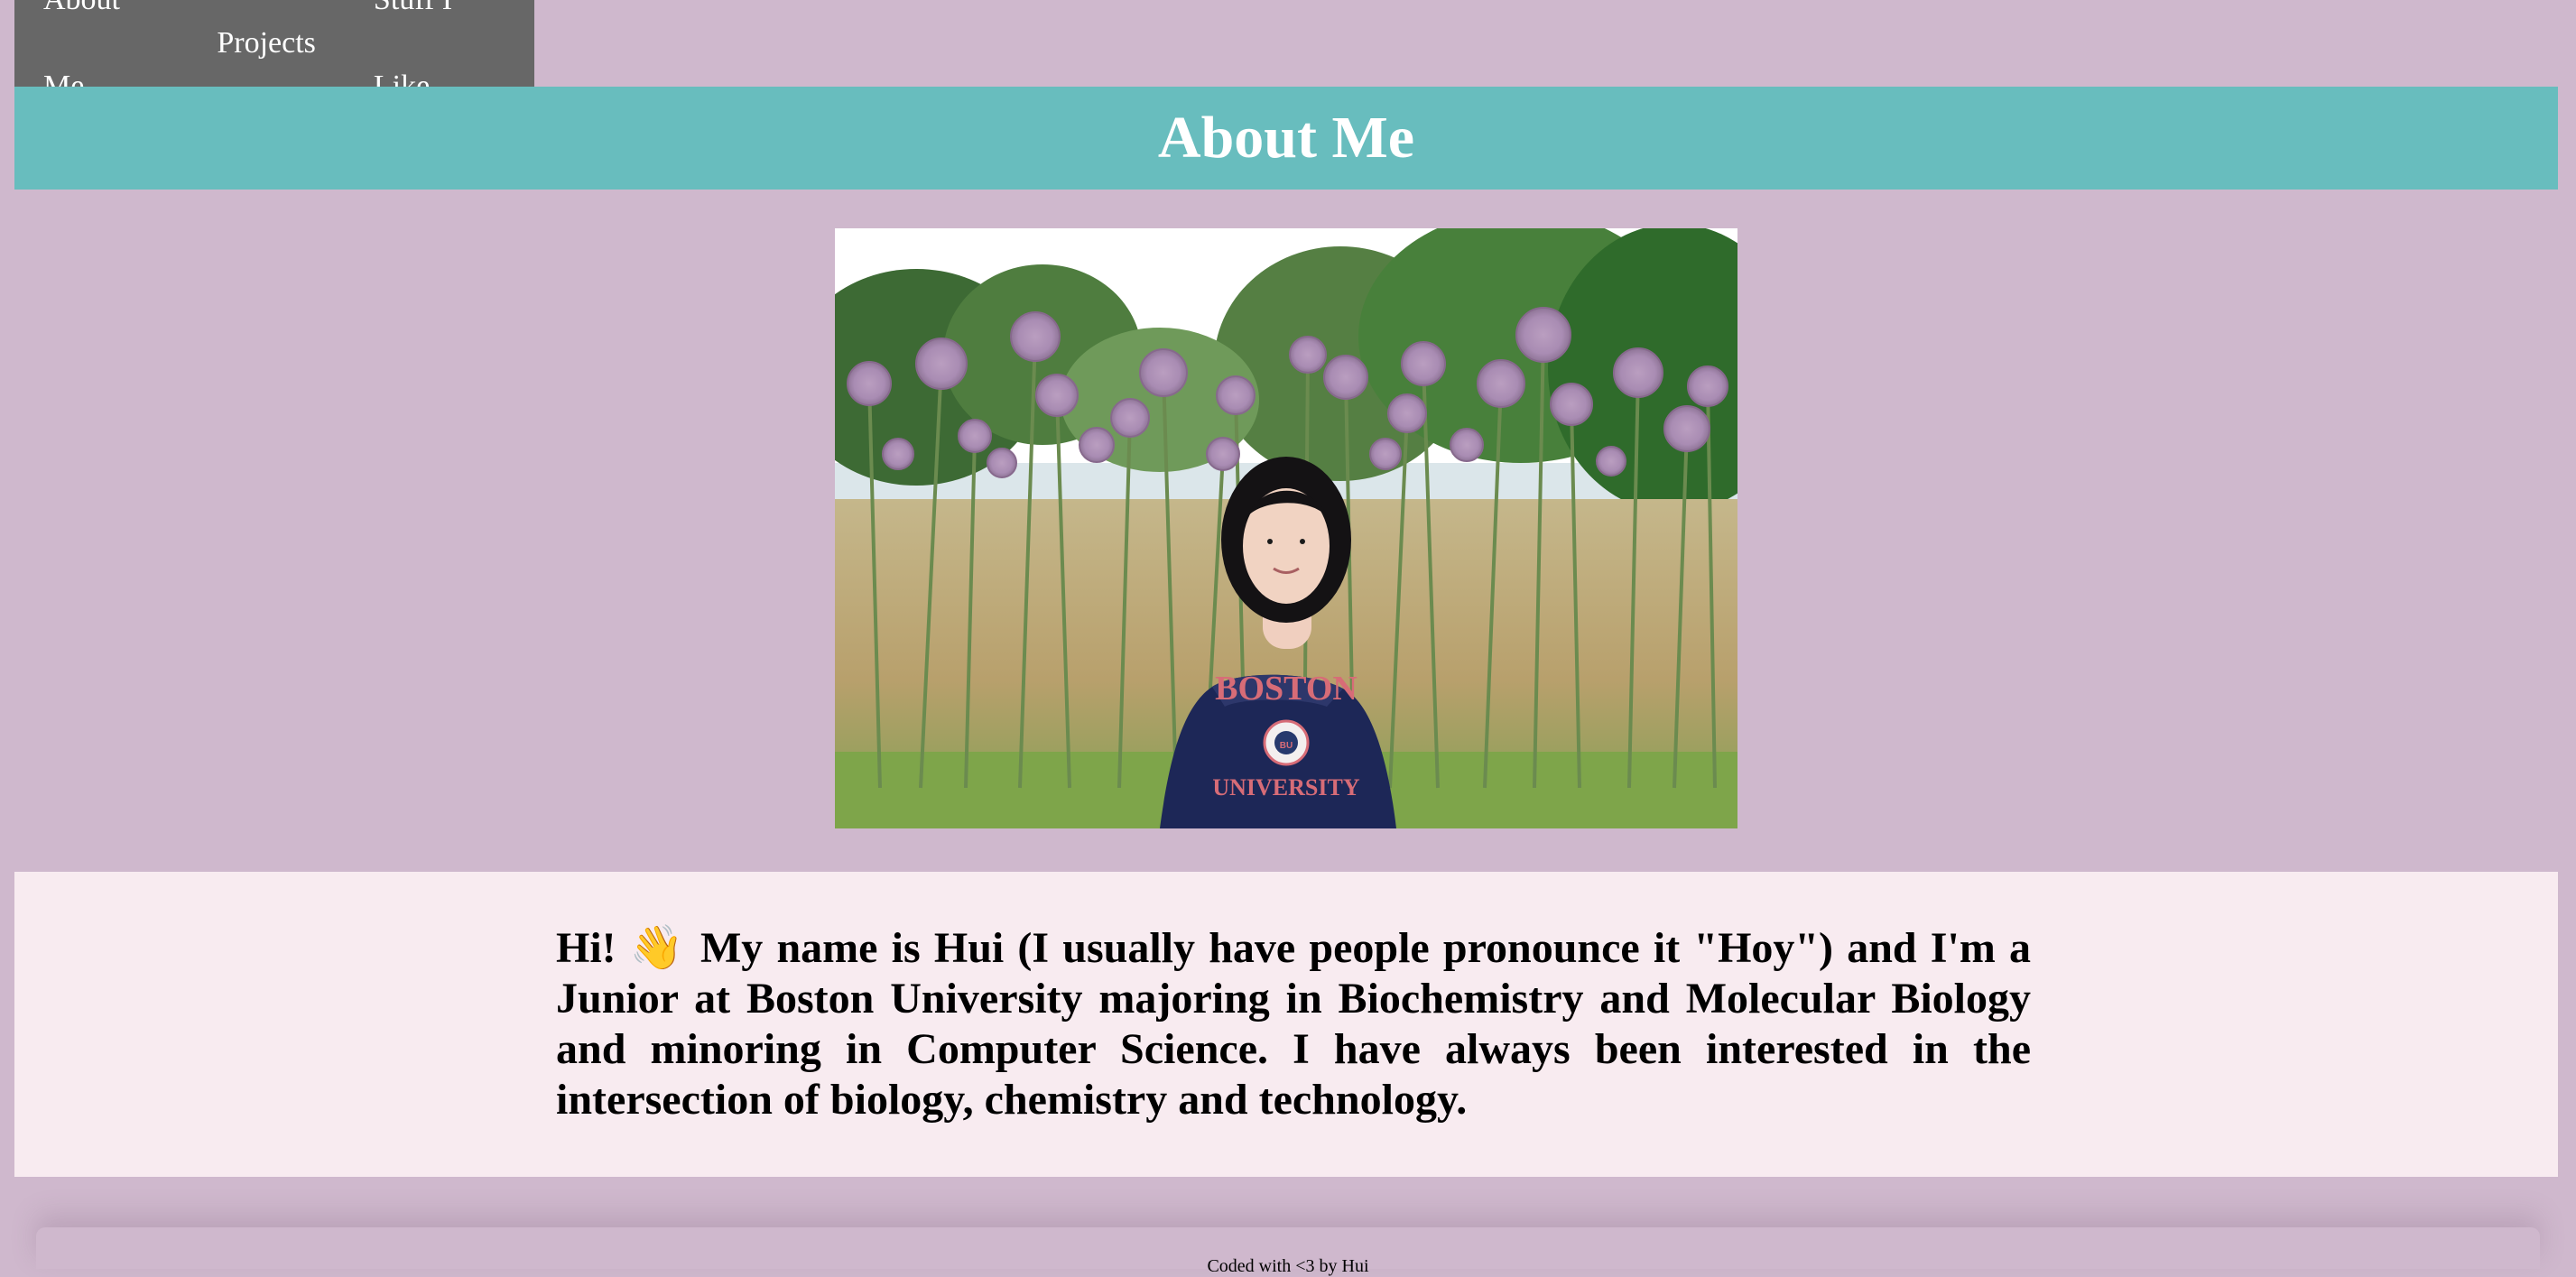 This screenshot has width=2576, height=1277. Describe the element at coordinates (1285, 787) in the screenshot. I see `sweatshirt-text-university: UNIVERSITY` at that location.